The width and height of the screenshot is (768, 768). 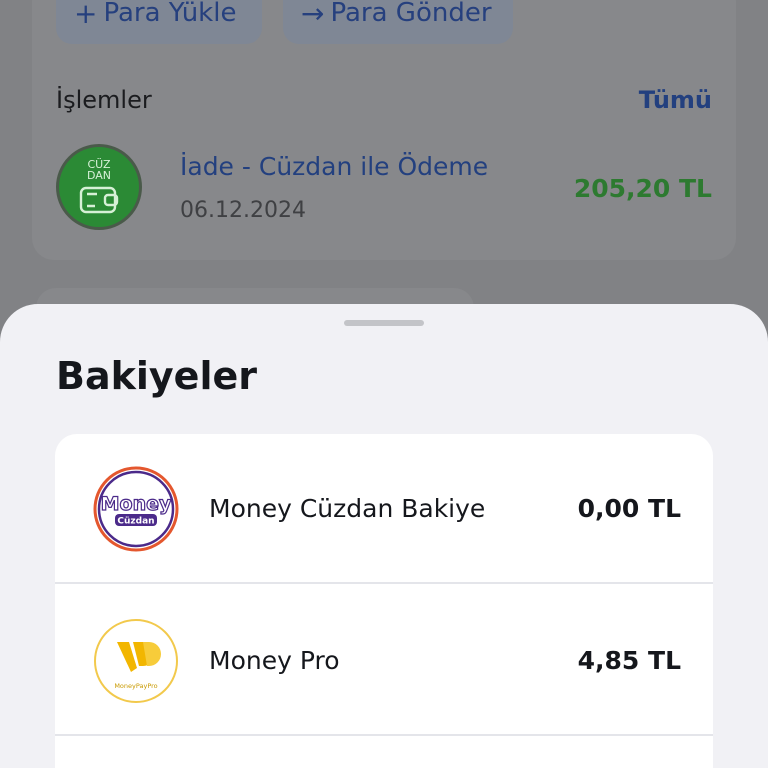 What do you see at coordinates (135, 522) in the screenshot?
I see `money-logo-sub: Cüzdan` at bounding box center [135, 522].